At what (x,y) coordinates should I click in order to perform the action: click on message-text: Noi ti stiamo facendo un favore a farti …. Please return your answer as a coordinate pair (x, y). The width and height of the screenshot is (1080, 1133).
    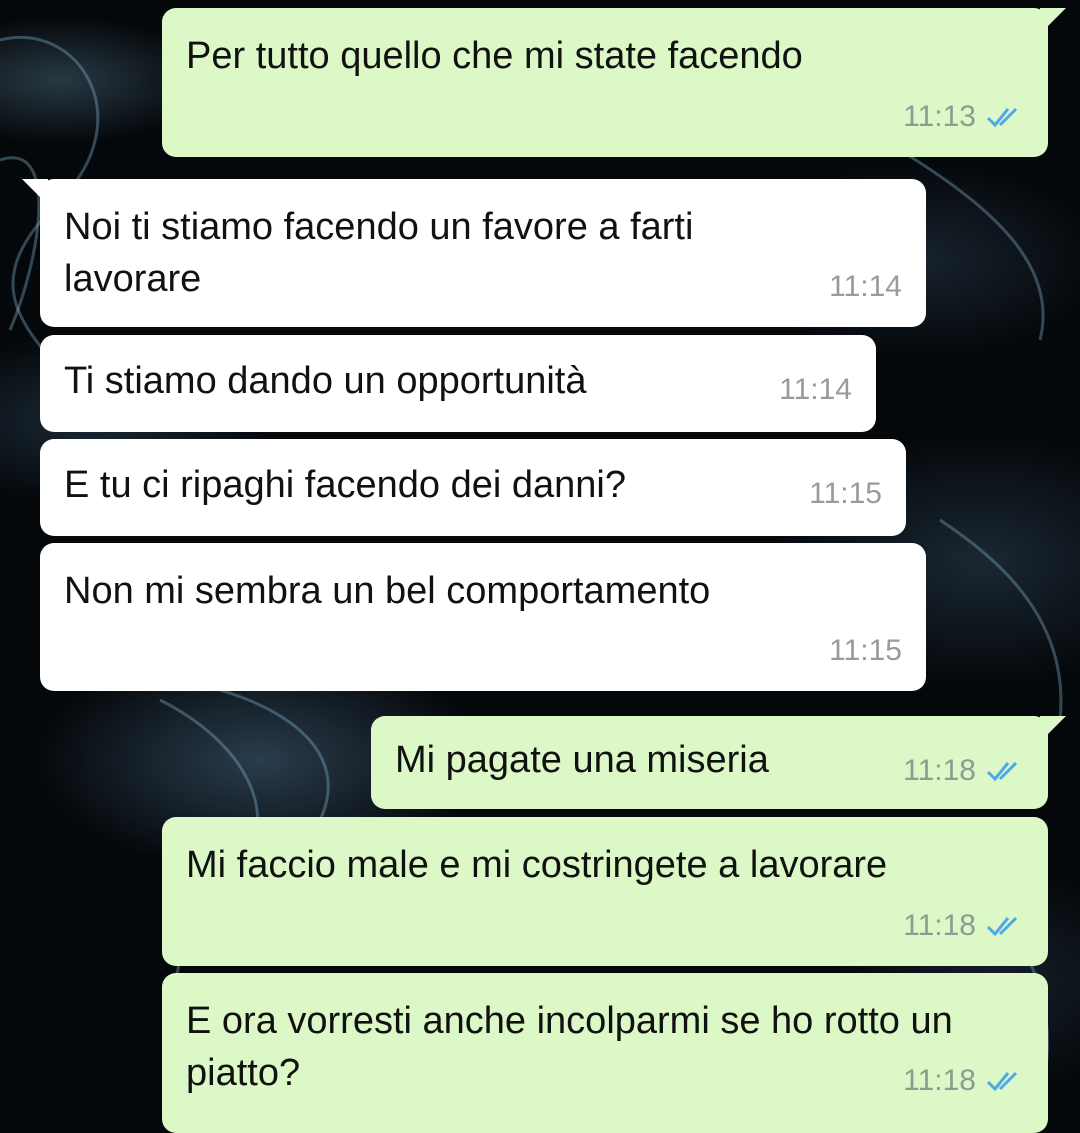
    Looking at the image, I should click on (379, 253).